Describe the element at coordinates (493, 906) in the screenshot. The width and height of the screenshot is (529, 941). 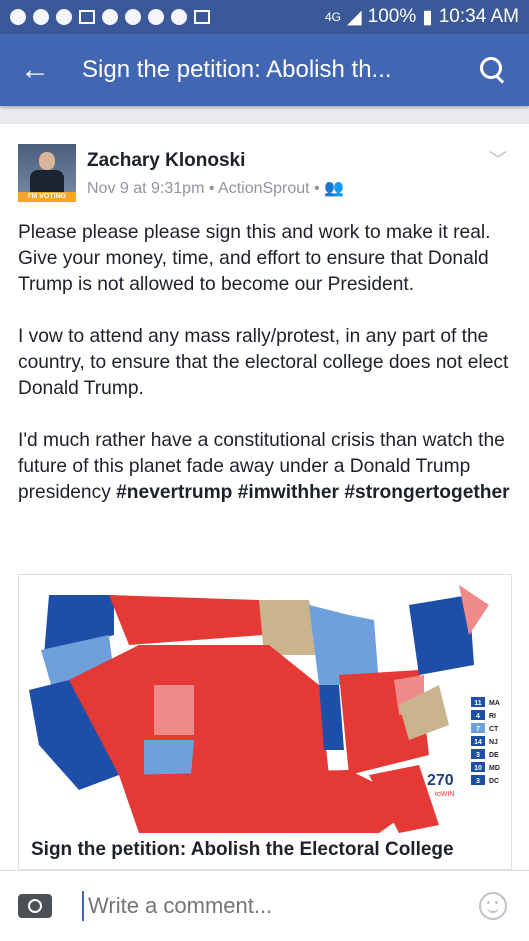
I see `smiley-icon` at that location.